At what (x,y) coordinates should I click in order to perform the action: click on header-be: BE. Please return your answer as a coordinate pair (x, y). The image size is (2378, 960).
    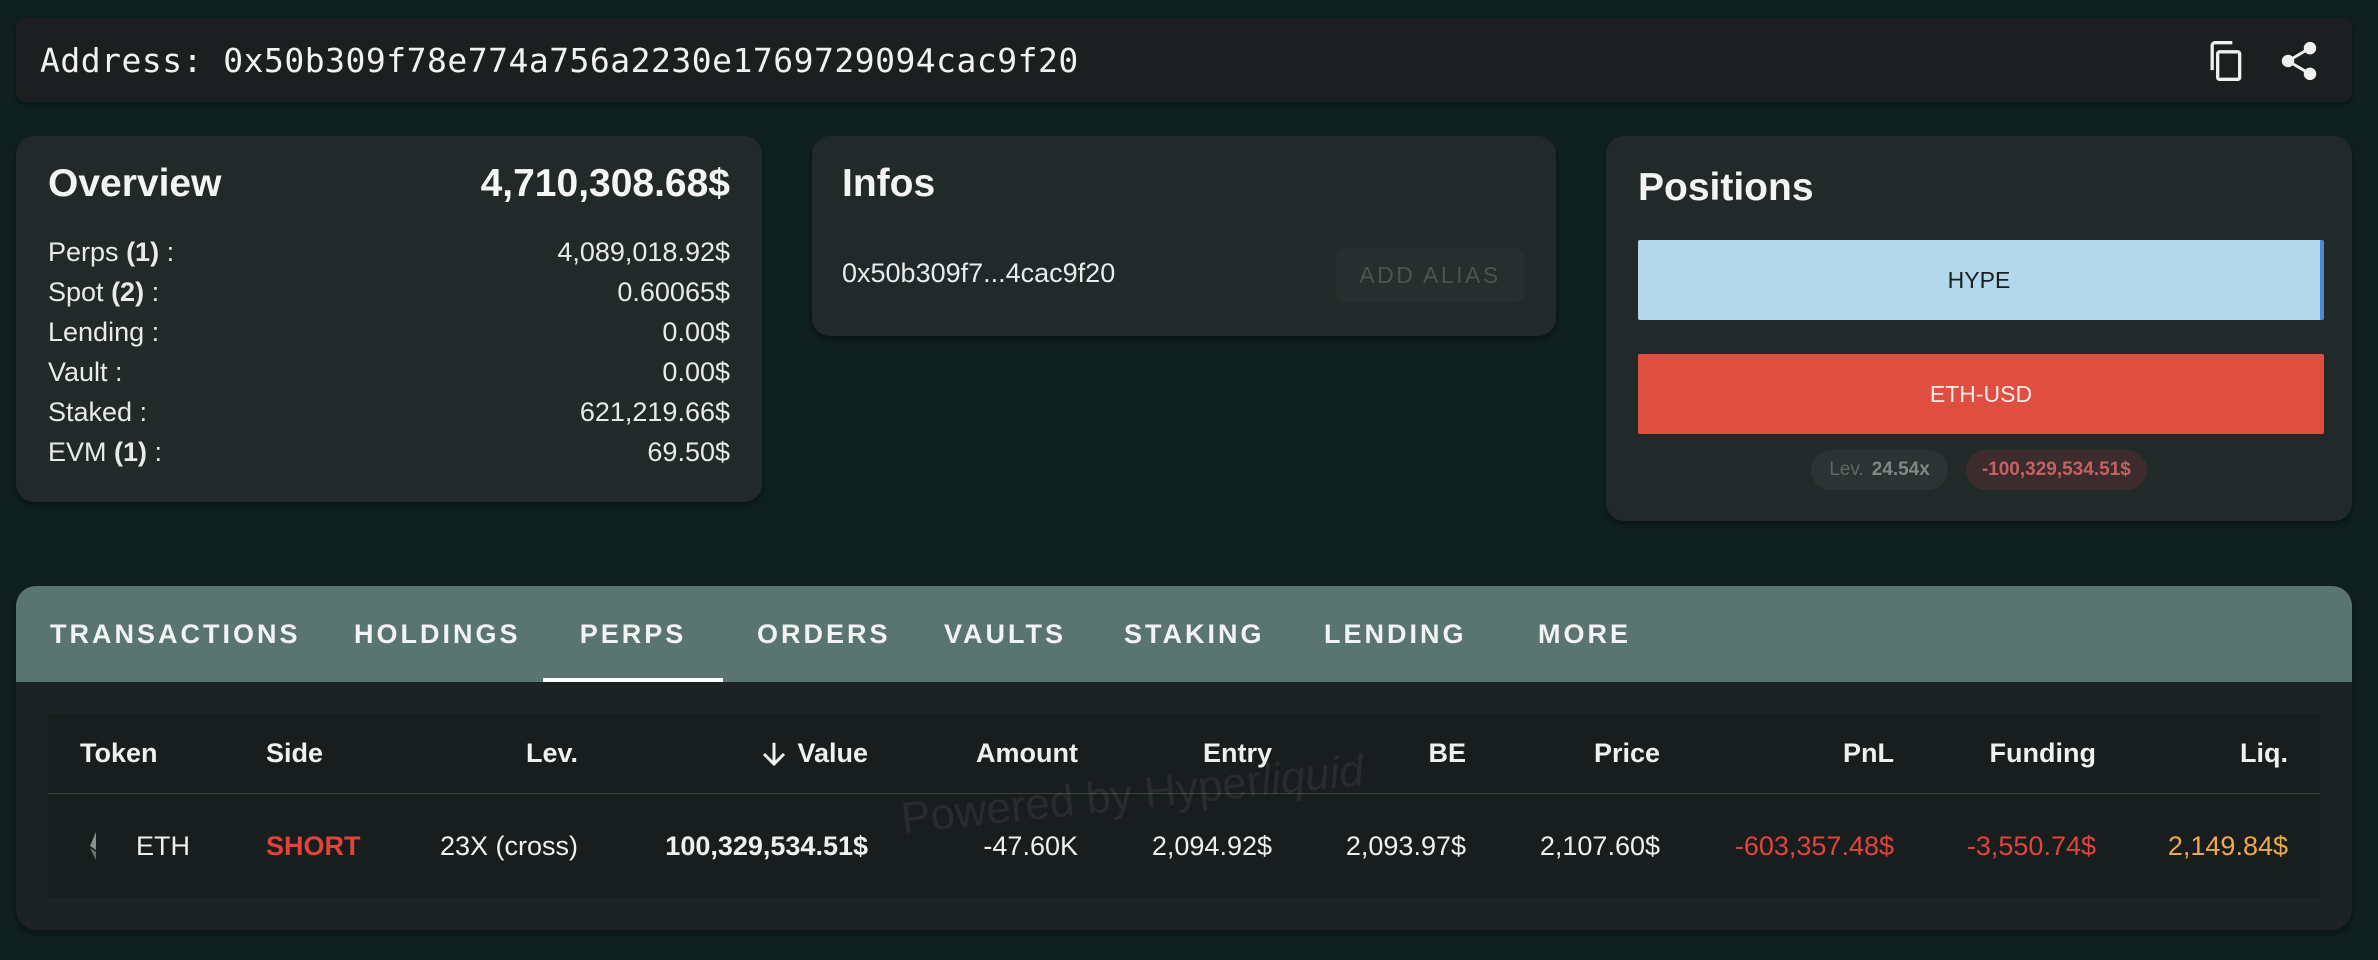
    Looking at the image, I should click on (1387, 753).